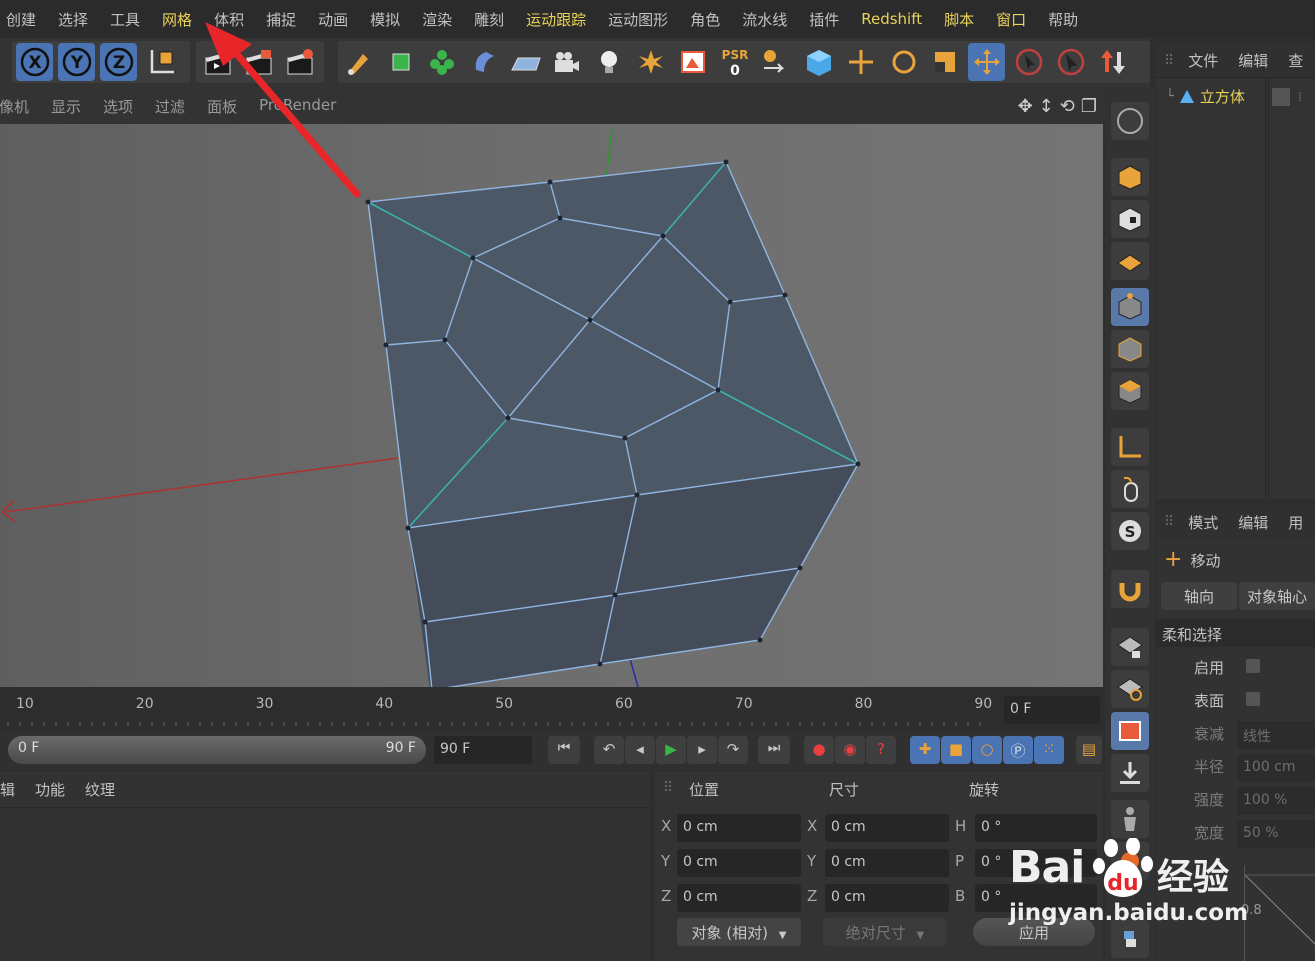 This screenshot has height=961, width=1315. What do you see at coordinates (1130, 261) in the screenshot?
I see `workplane-button` at bounding box center [1130, 261].